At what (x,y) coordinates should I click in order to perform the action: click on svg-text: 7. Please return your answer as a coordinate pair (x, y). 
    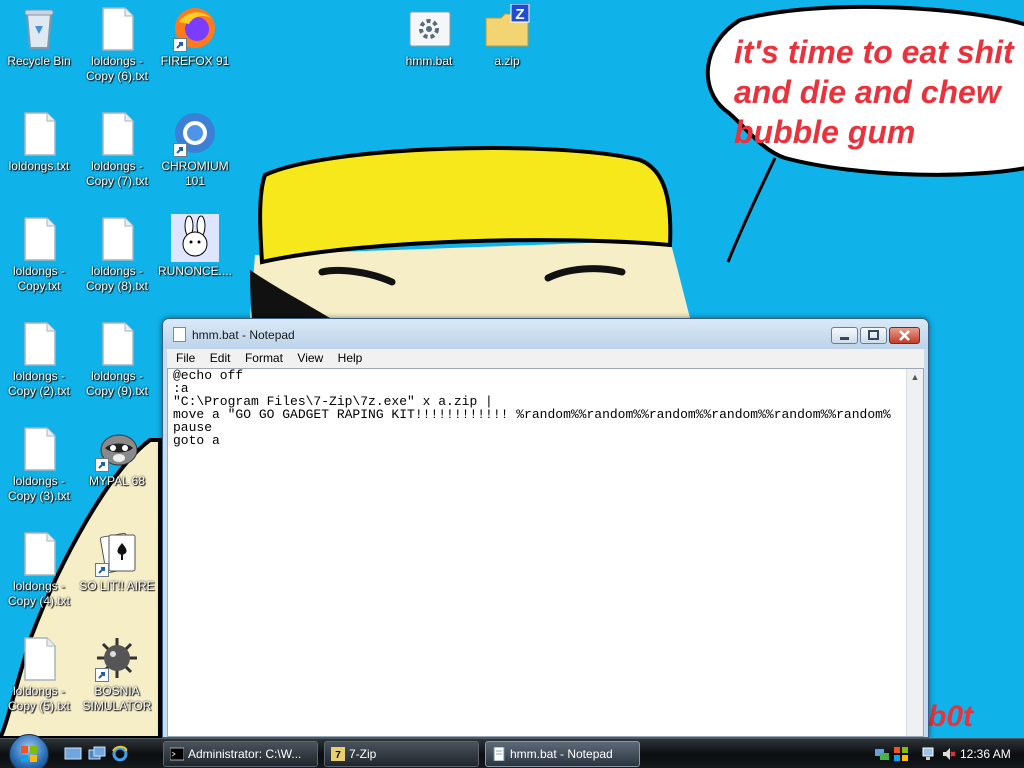
    Looking at the image, I should click on (338, 755).